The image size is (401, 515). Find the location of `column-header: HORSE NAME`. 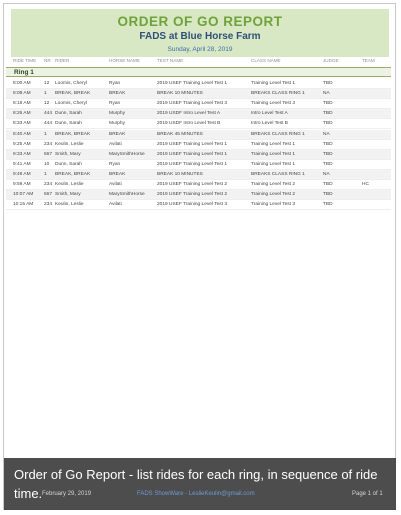

column-header: HORSE NAME is located at coordinates (124, 60).